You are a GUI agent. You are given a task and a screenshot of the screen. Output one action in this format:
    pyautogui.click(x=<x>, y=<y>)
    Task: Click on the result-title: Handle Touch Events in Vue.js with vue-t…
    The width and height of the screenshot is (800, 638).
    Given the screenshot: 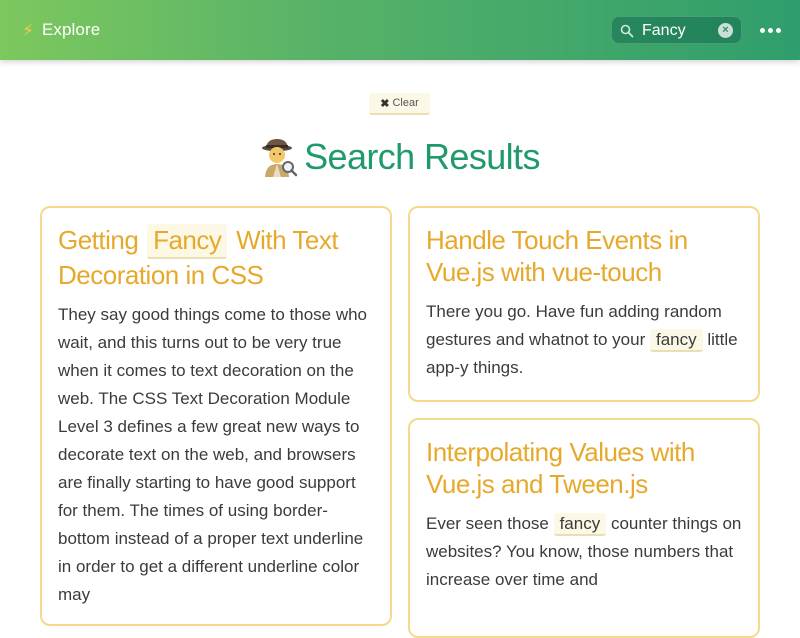 What is the action you would take?
    pyautogui.click(x=584, y=256)
    